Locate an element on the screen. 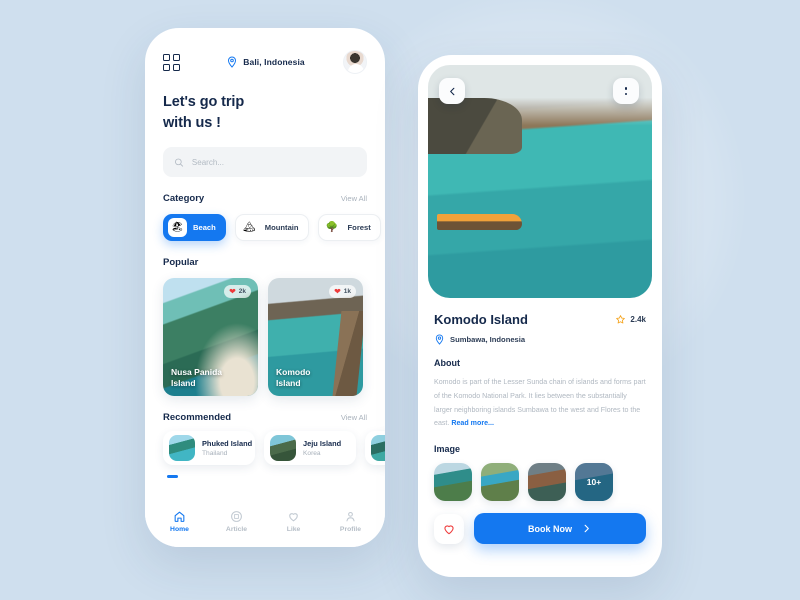 Image resolution: width=800 pixels, height=600 pixels. recommended-title: Recommended is located at coordinates (197, 418).